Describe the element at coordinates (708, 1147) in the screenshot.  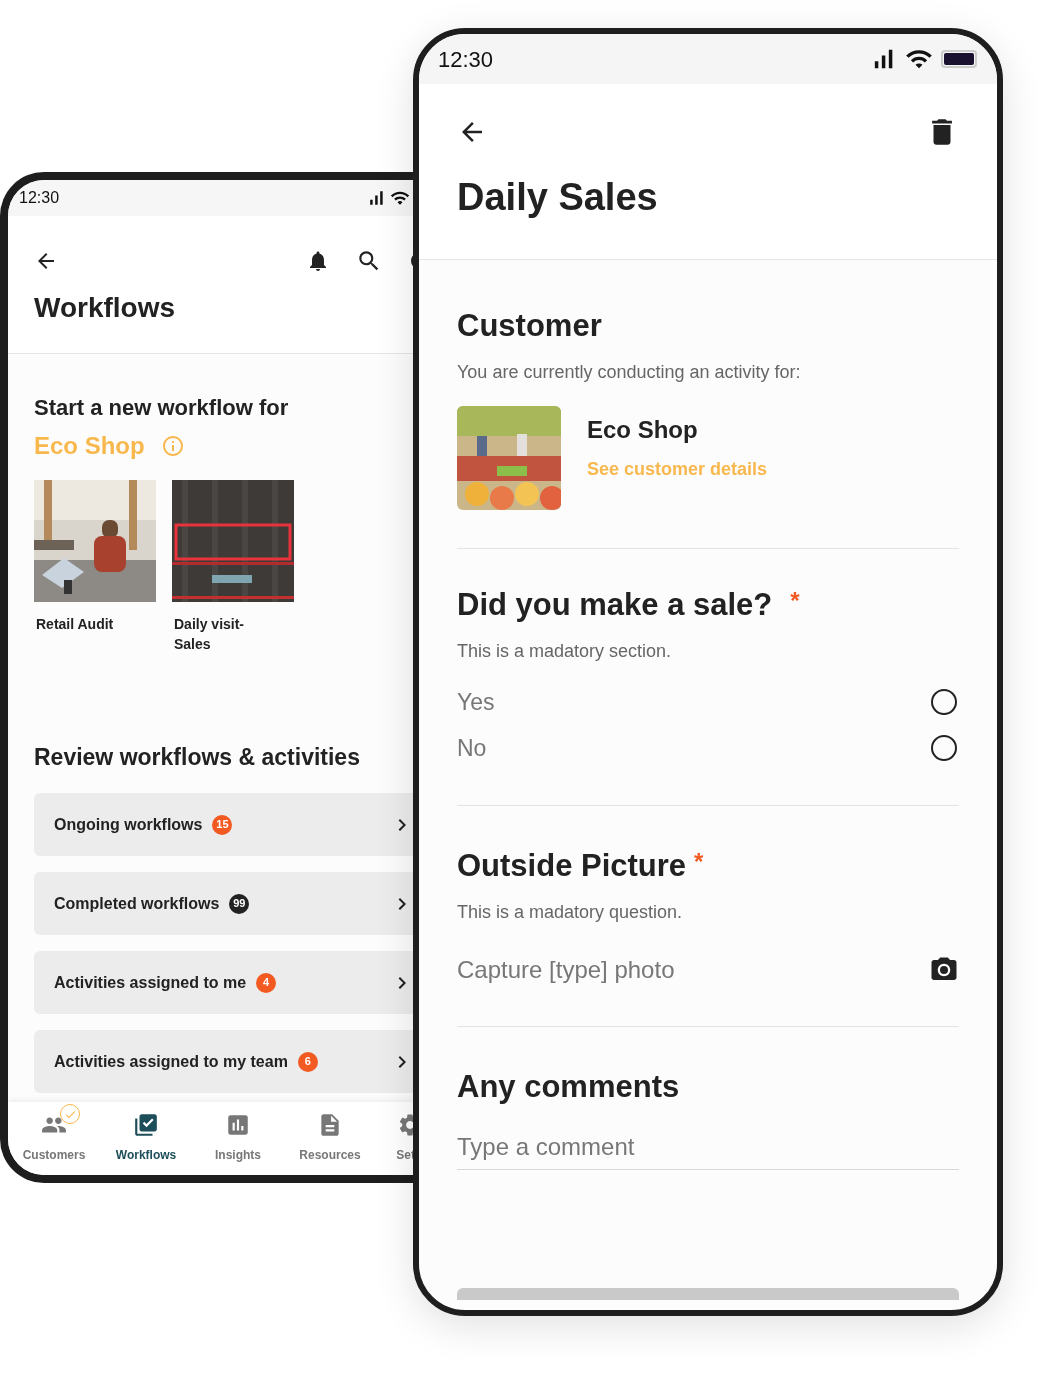
I see `comment-field: Type a comment` at that location.